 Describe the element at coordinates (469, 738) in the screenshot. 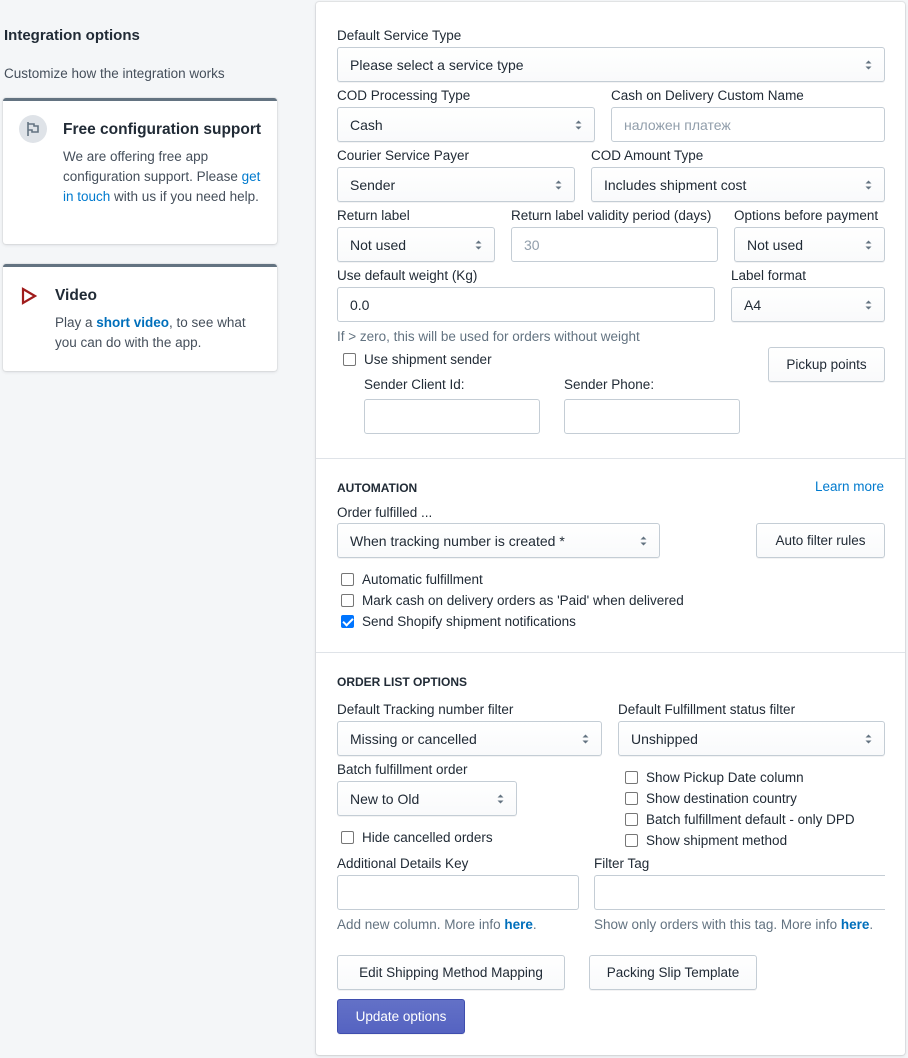

I see `tracking-filter-select: Missing or cancelled` at that location.